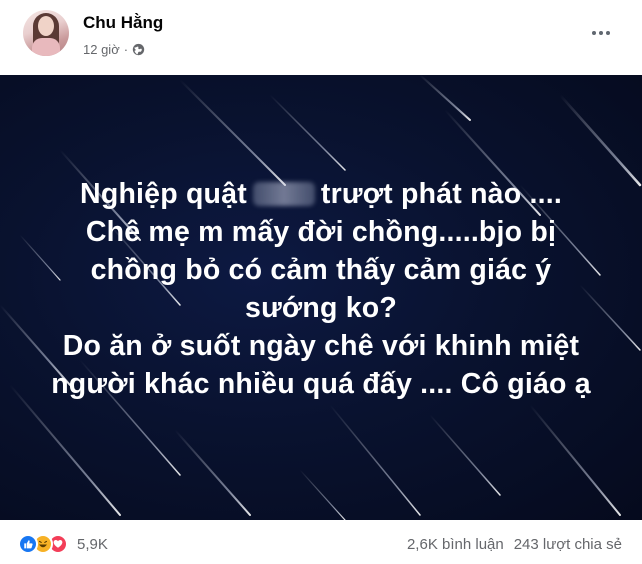 This screenshot has height=564, width=642. I want to click on like-icon, so click(28, 544).